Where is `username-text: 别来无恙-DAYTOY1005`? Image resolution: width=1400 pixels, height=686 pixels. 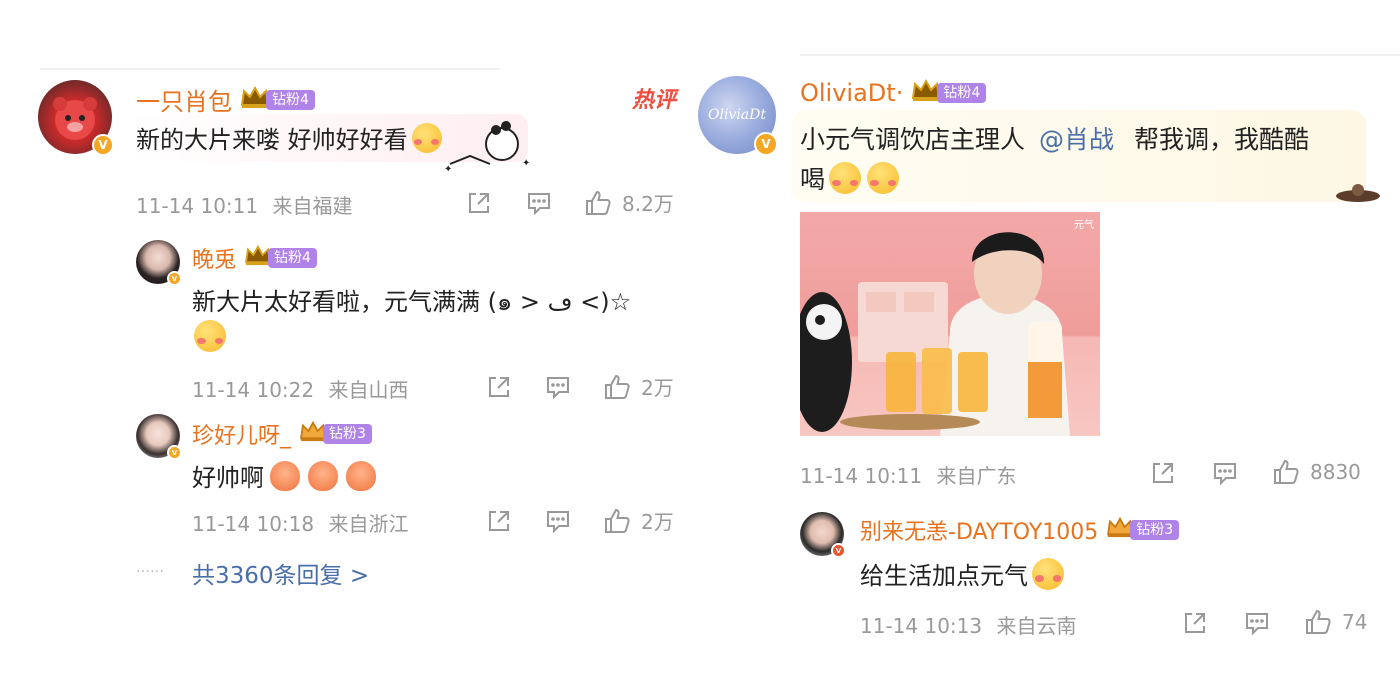
username-text: 别来无恙-DAYTOY1005 is located at coordinates (979, 530).